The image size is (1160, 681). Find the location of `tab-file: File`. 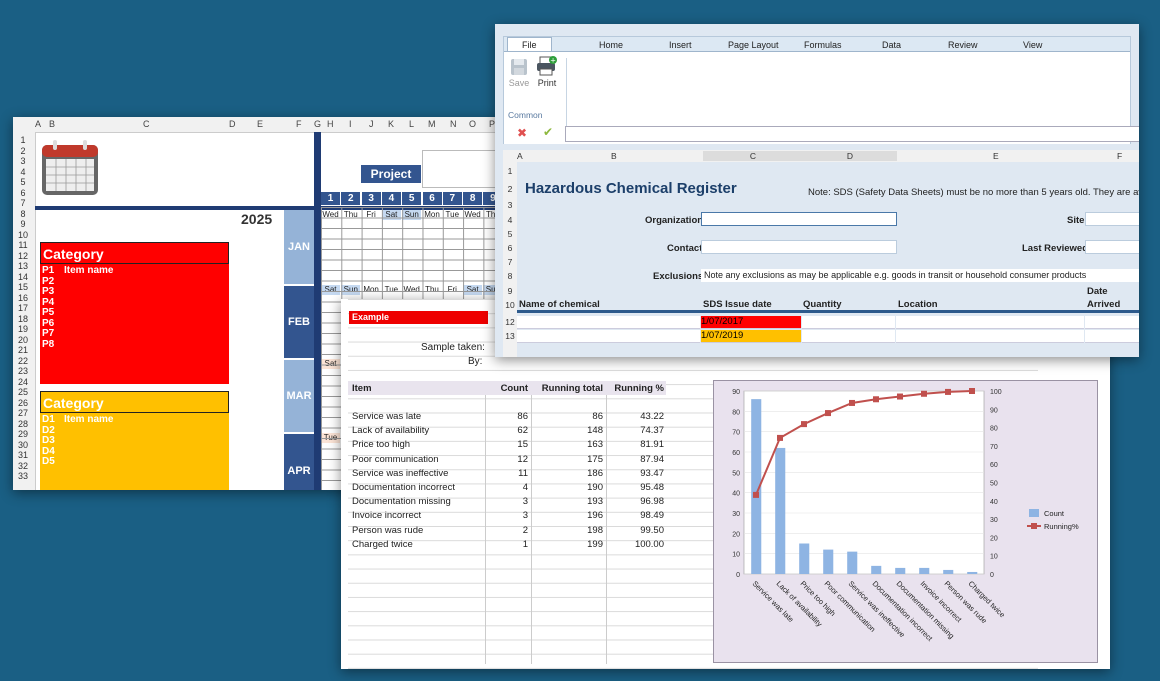

tab-file: File is located at coordinates (529, 44).